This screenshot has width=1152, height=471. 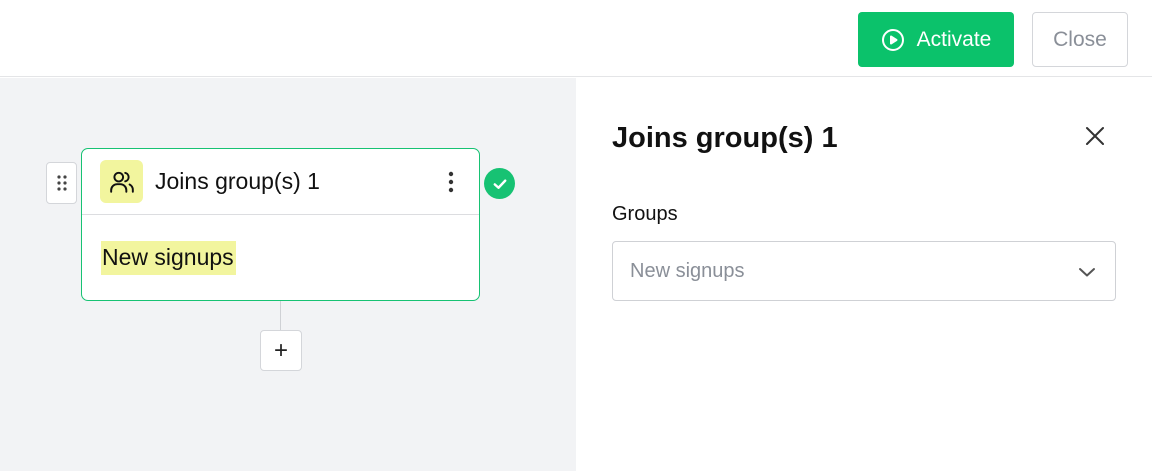 What do you see at coordinates (121, 181) in the screenshot?
I see `users-icon` at bounding box center [121, 181].